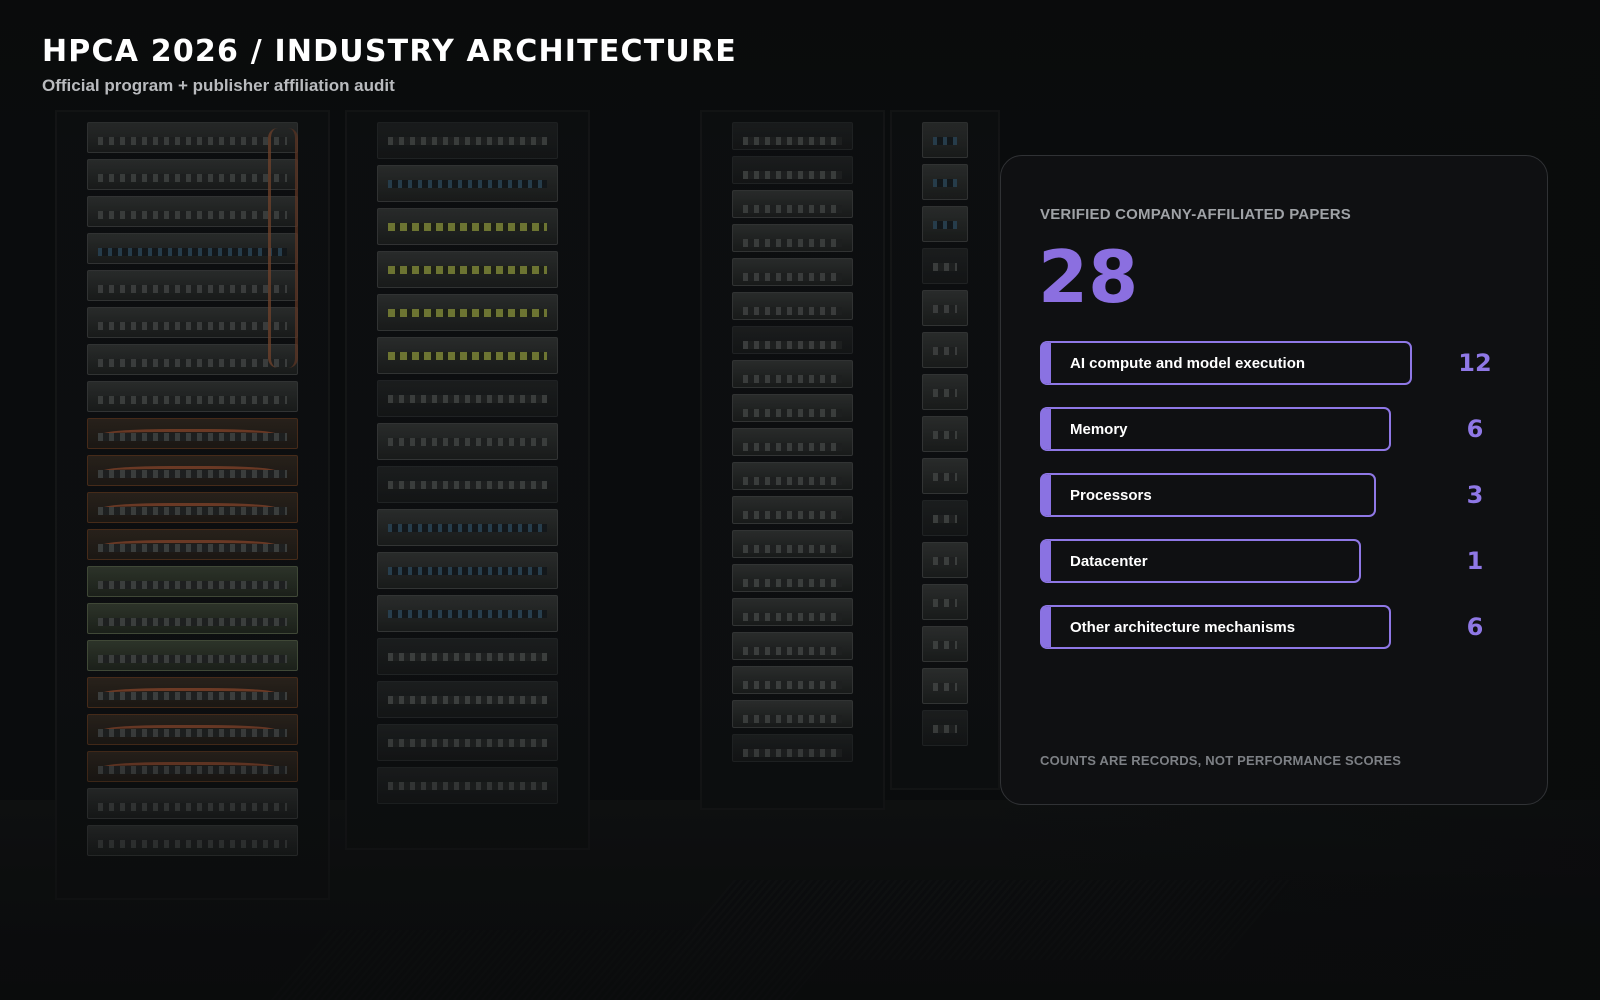  I want to click on total-count: 28, so click(1088, 277).